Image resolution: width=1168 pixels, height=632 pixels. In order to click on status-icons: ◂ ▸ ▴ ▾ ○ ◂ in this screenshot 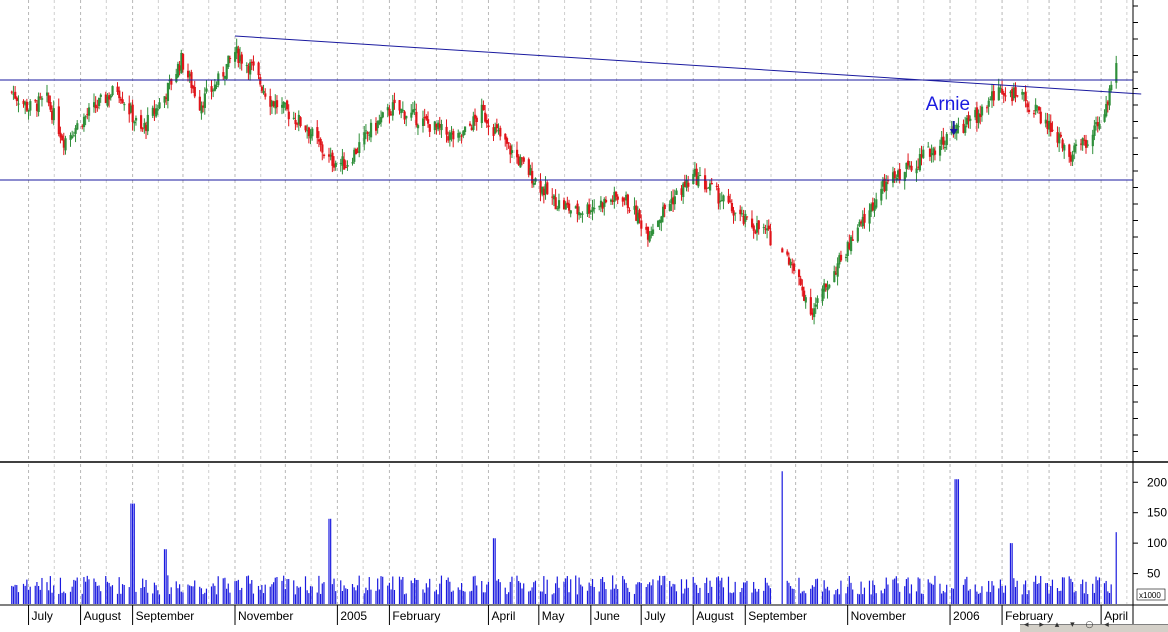, I will do `click(1068, 625)`.